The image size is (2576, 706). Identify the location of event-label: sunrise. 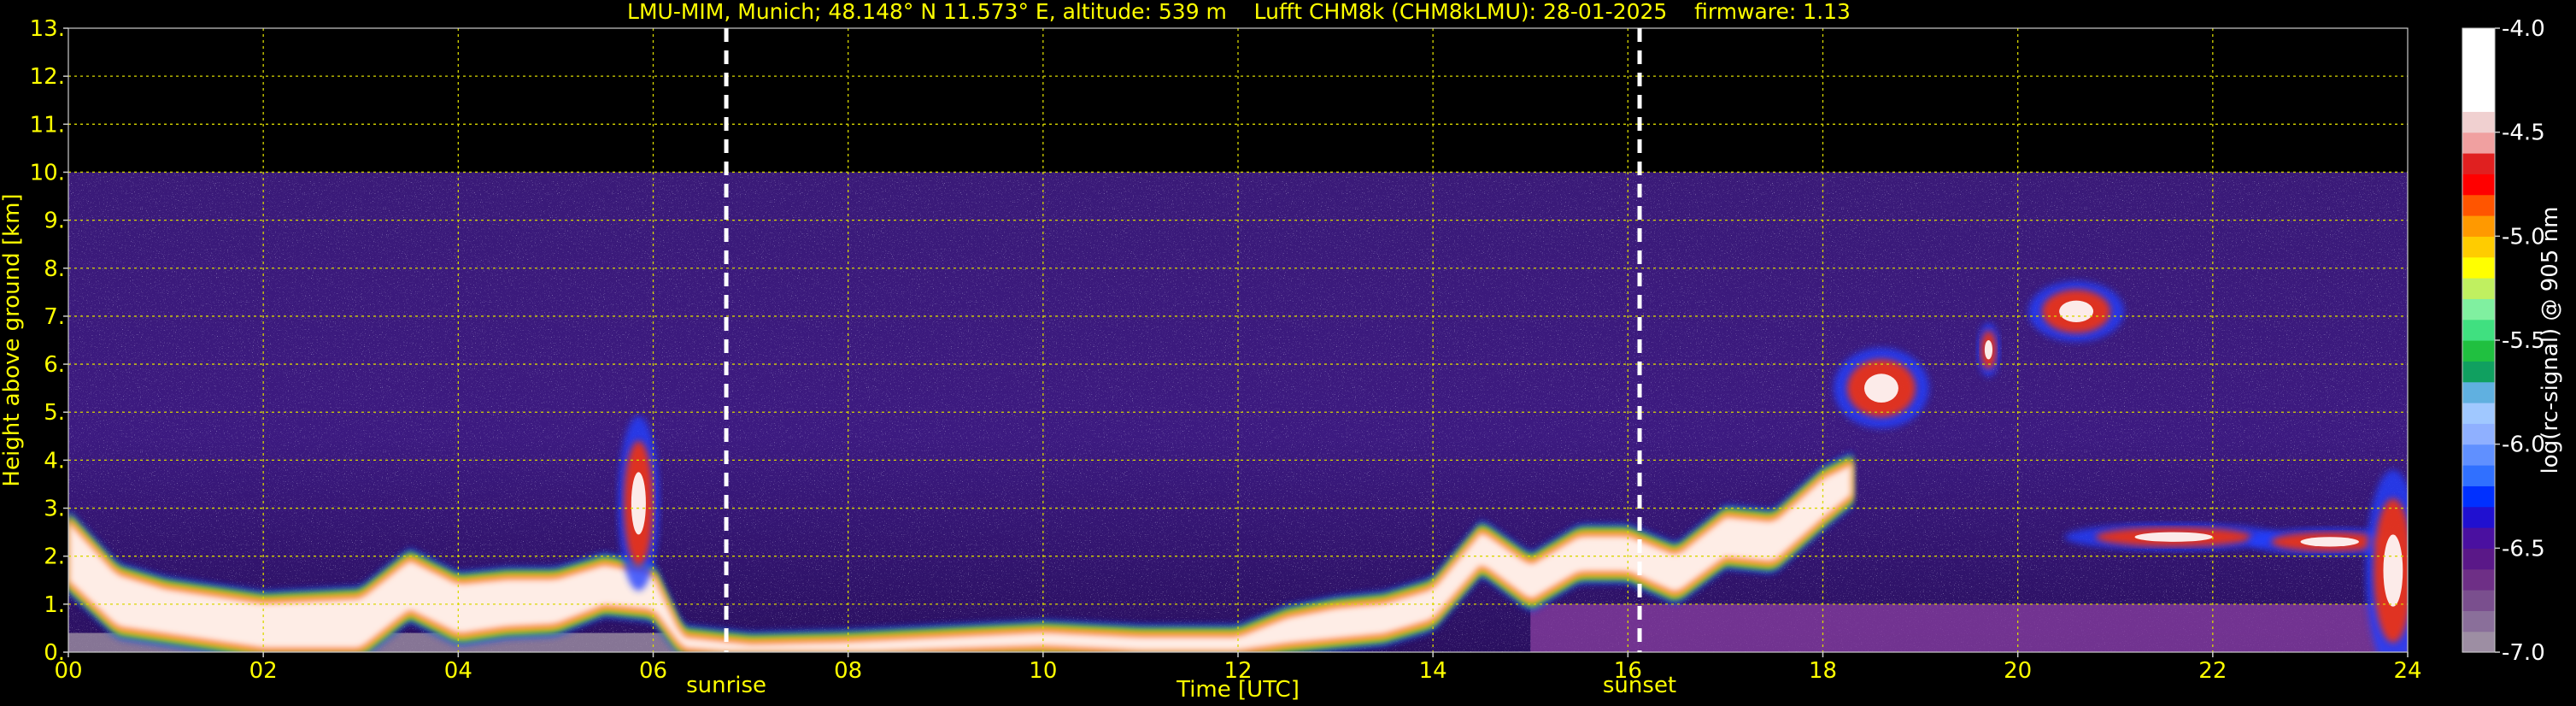
(726, 685).